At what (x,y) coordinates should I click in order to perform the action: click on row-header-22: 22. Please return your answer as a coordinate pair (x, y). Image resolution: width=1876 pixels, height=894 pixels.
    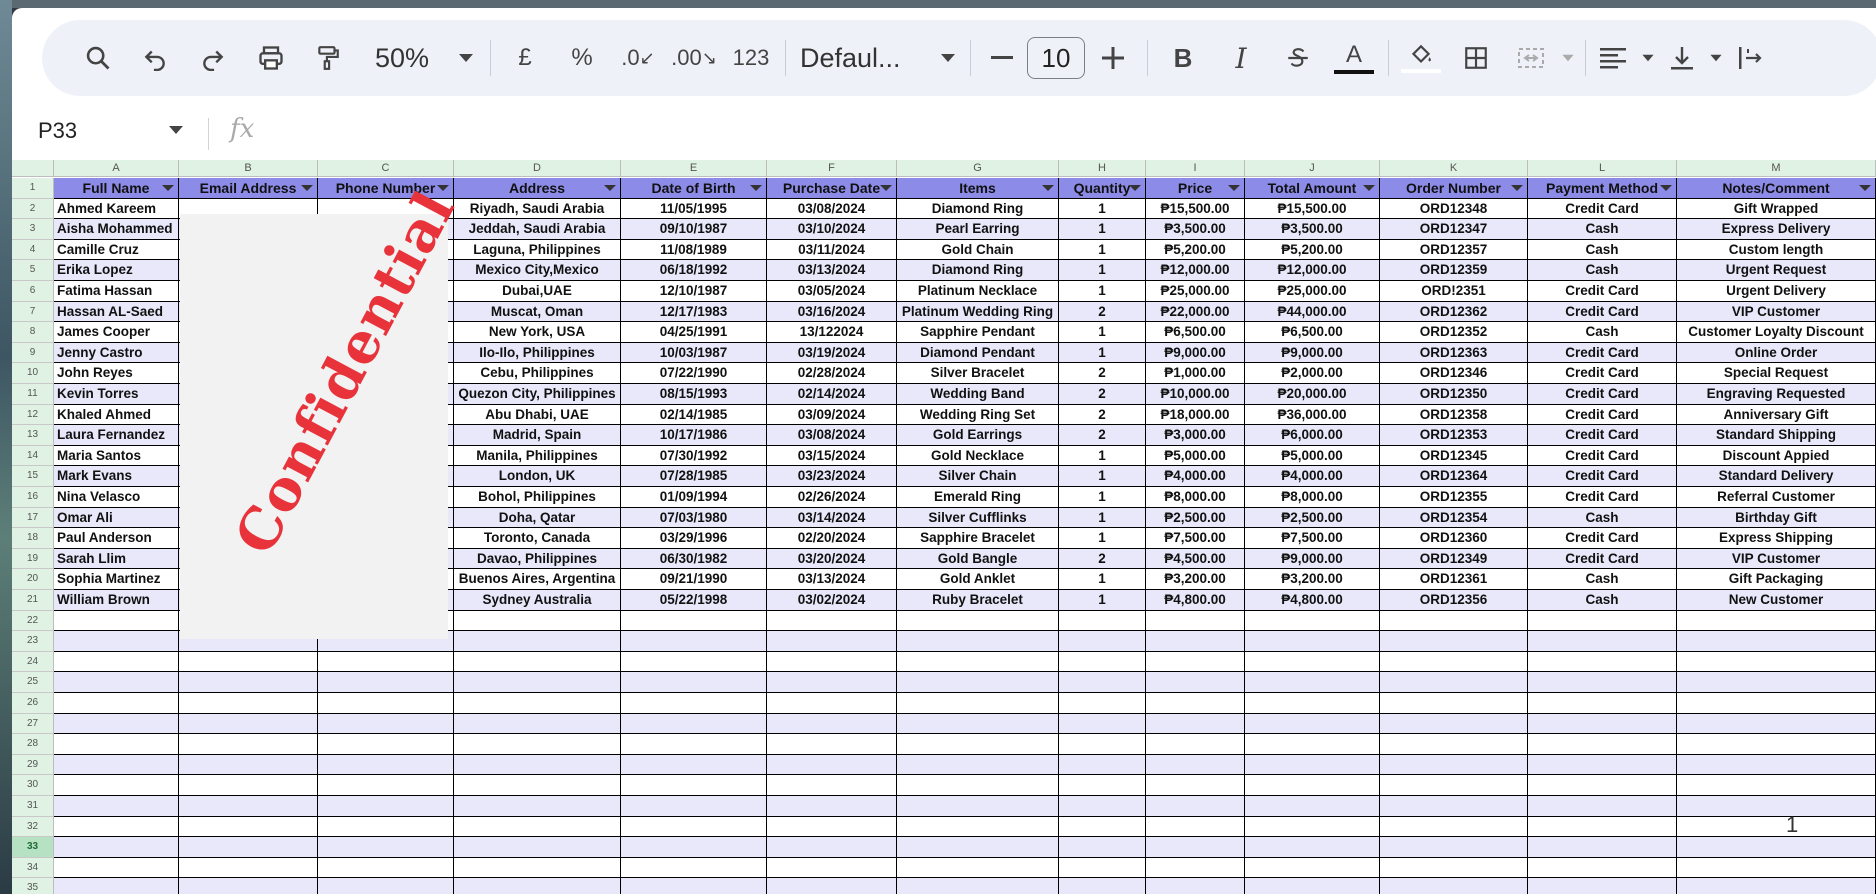
    Looking at the image, I should click on (33, 621).